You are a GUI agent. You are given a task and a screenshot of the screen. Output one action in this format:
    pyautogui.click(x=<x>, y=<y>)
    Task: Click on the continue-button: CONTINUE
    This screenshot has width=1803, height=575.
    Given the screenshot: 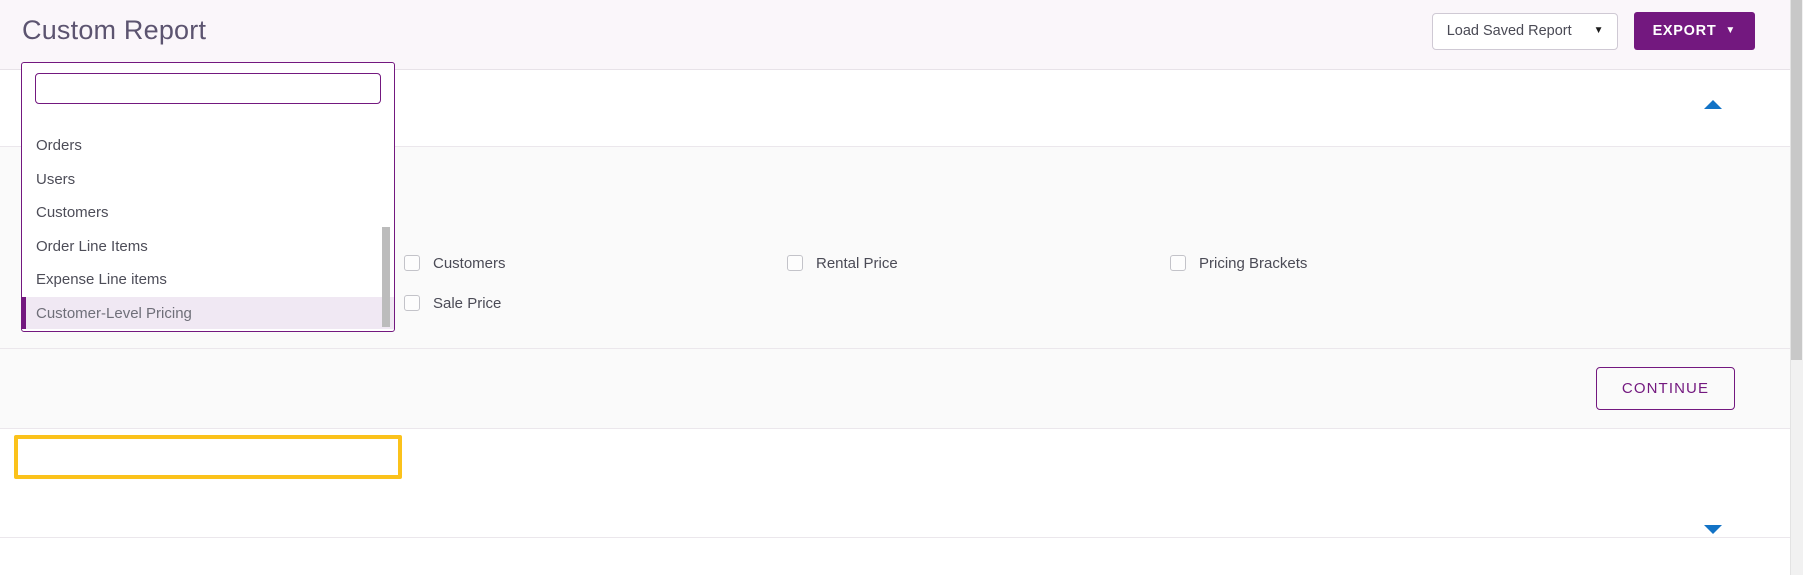 What is the action you would take?
    pyautogui.click(x=1665, y=388)
    